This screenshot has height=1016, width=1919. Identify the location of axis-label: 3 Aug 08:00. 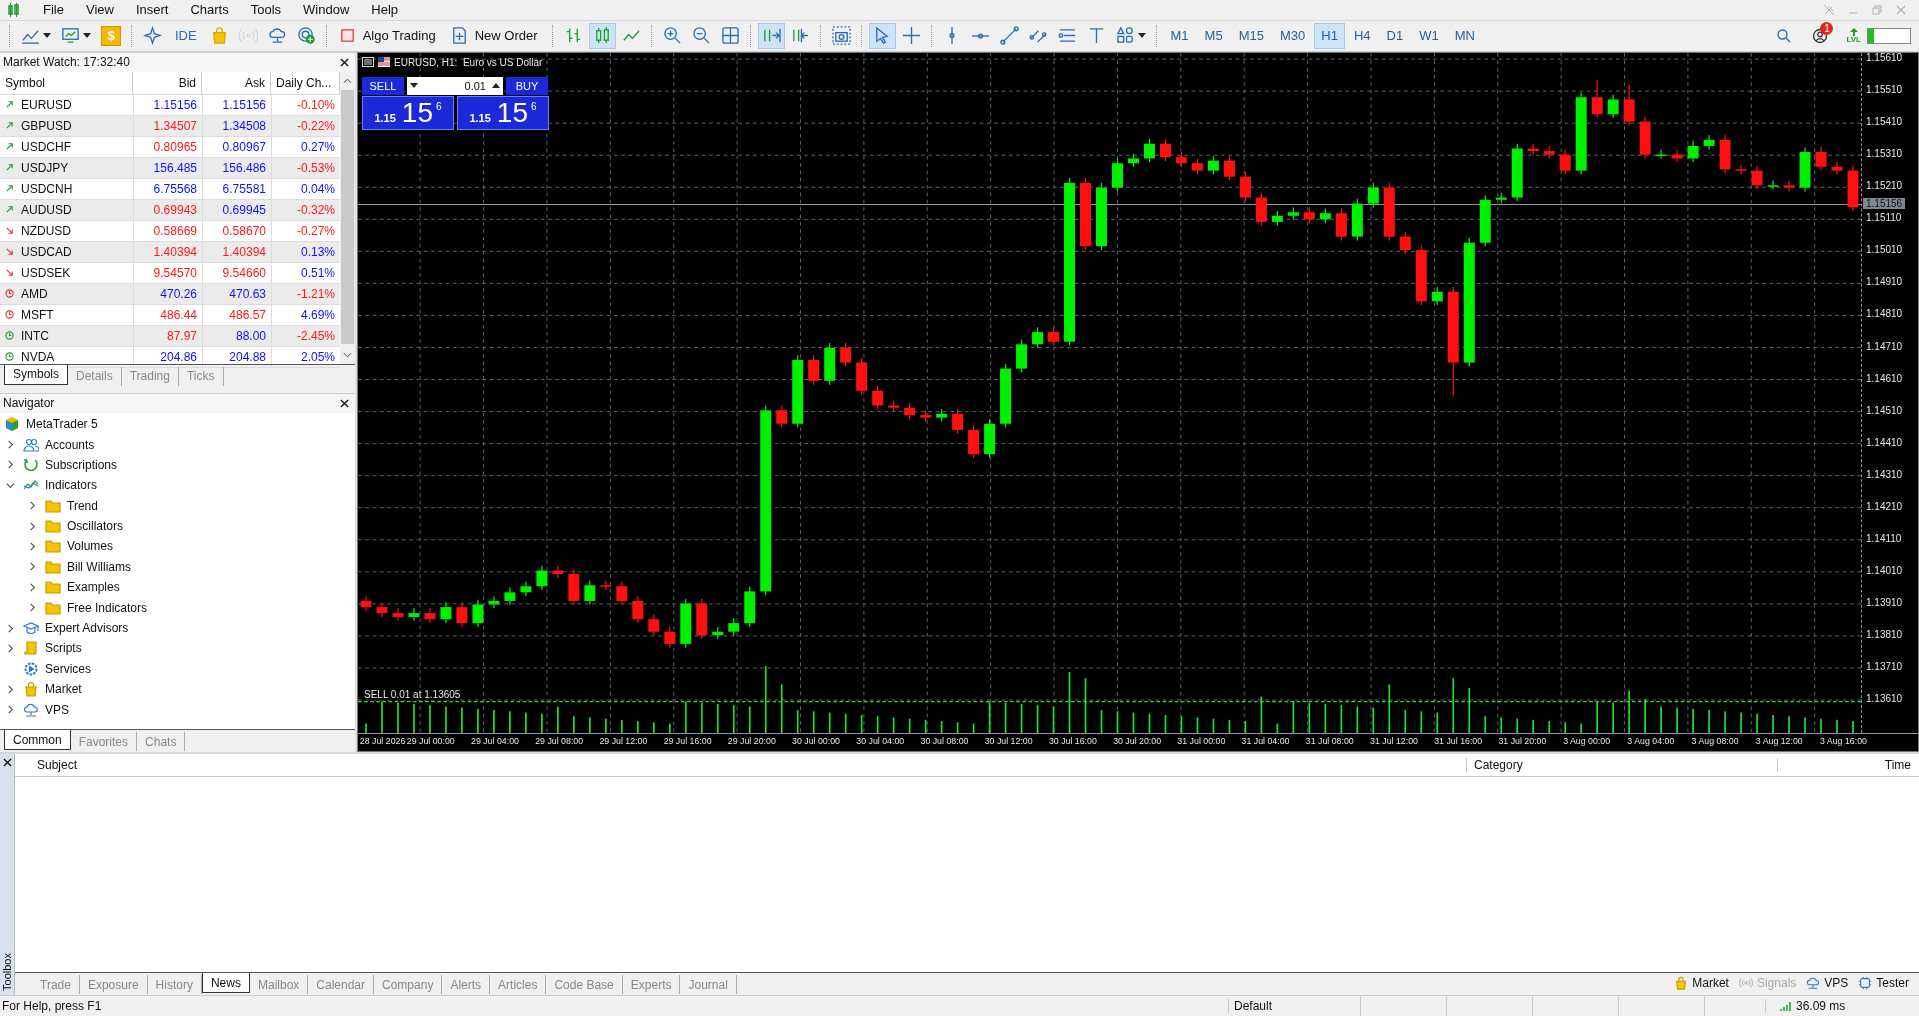
(1714, 741).